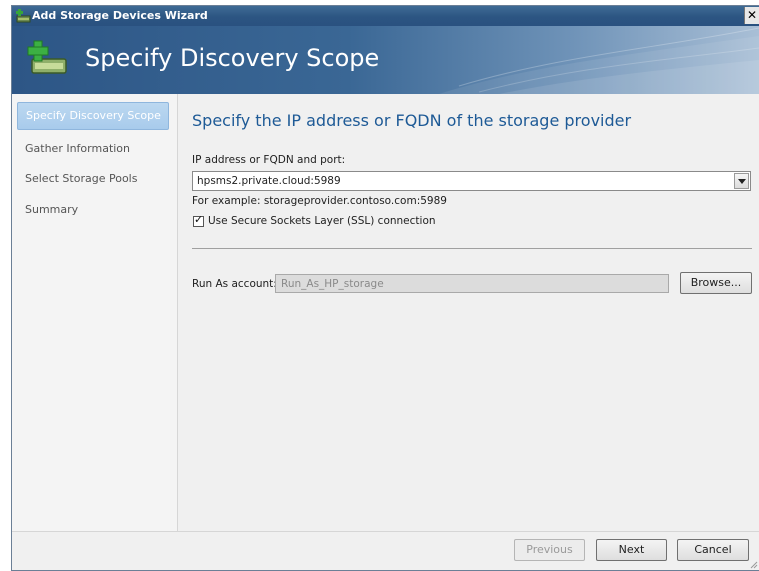 The image size is (759, 571). What do you see at coordinates (93, 210) in the screenshot?
I see `nav-step-summary: Summary` at bounding box center [93, 210].